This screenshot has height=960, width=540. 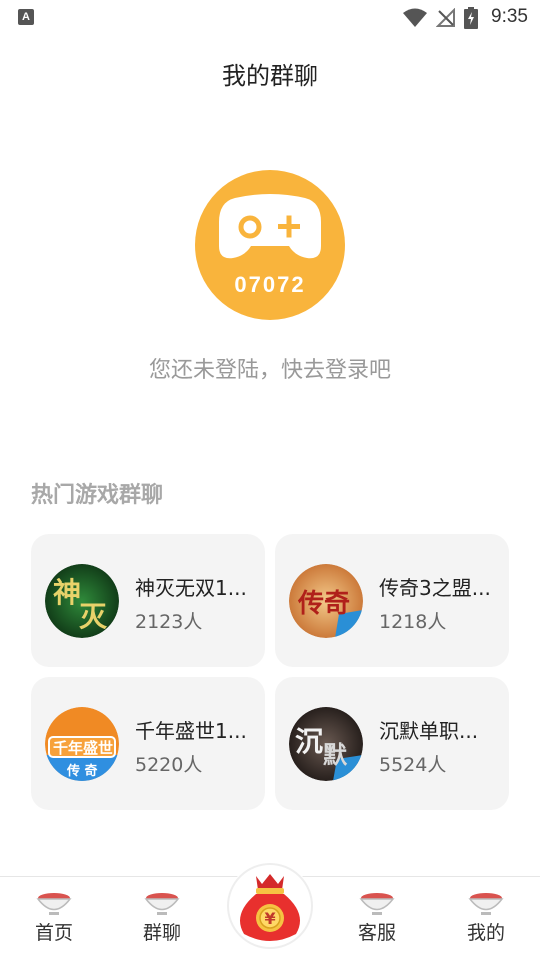 What do you see at coordinates (270, 284) in the screenshot?
I see `logo-text: 07072` at bounding box center [270, 284].